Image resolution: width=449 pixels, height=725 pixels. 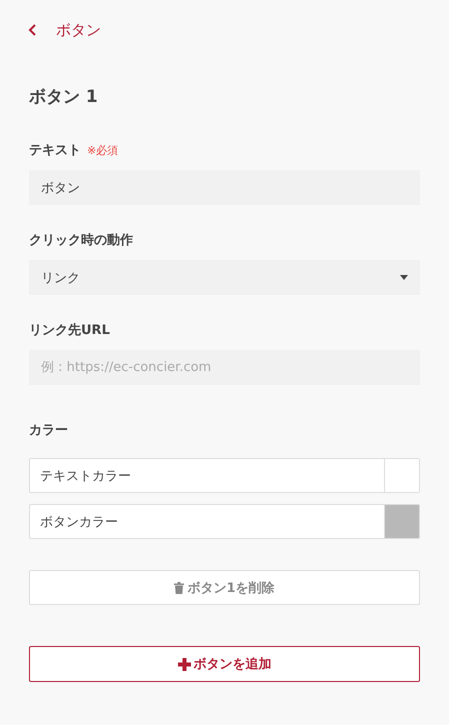 I want to click on input-field: ボタン, so click(x=224, y=187).